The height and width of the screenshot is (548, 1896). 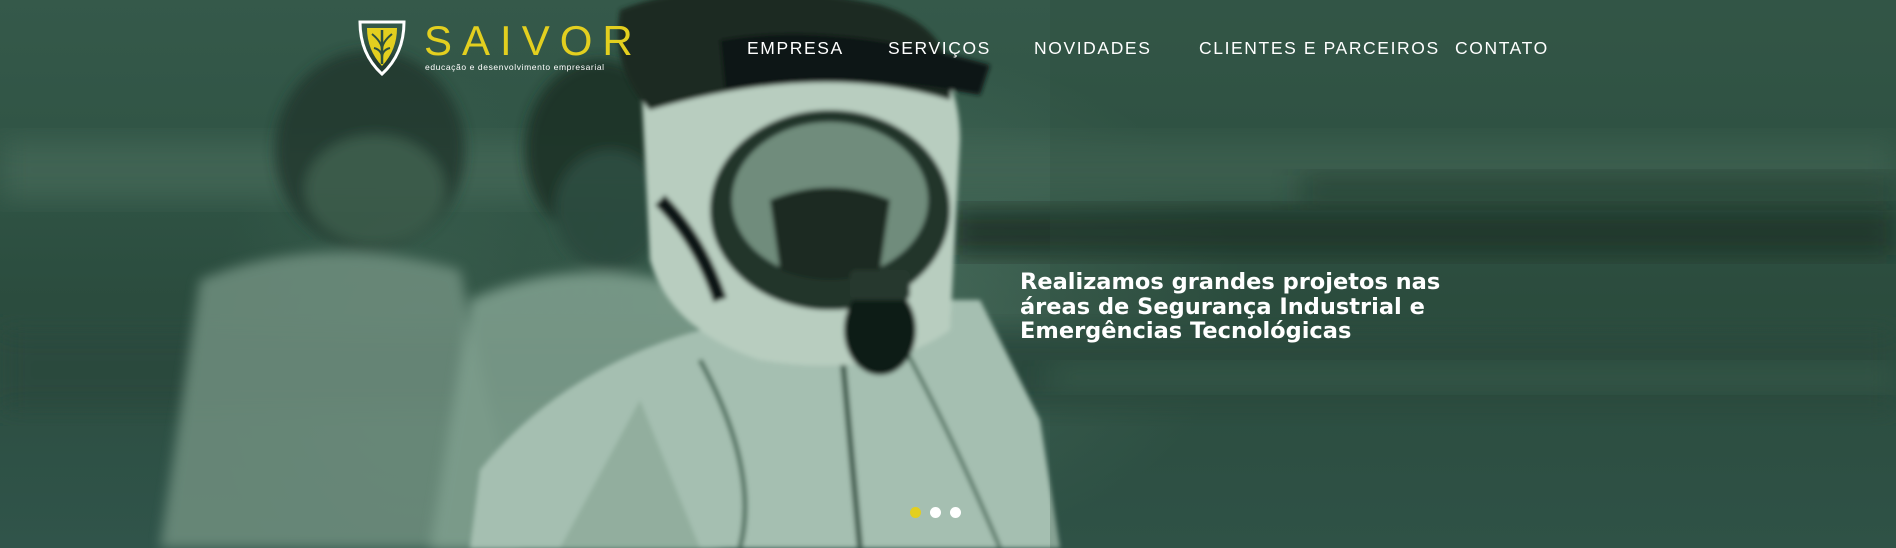 I want to click on hero-headline-line: áreas de Segurança Industrial e, so click(x=1222, y=306).